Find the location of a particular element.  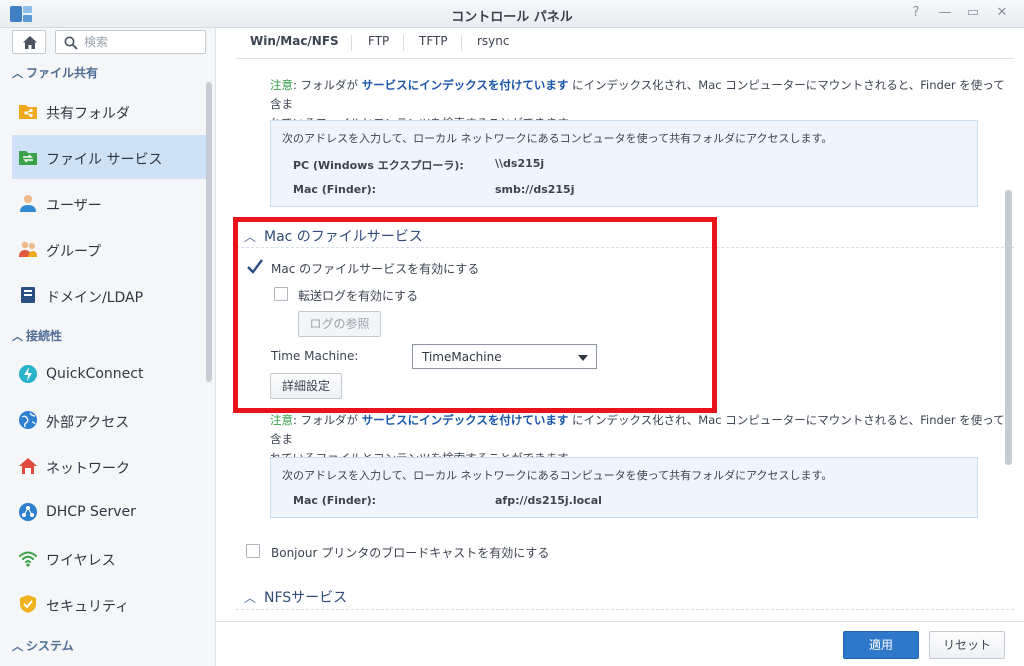

sidebar-item-quickconnect: QuickConnect is located at coordinates (109, 374).